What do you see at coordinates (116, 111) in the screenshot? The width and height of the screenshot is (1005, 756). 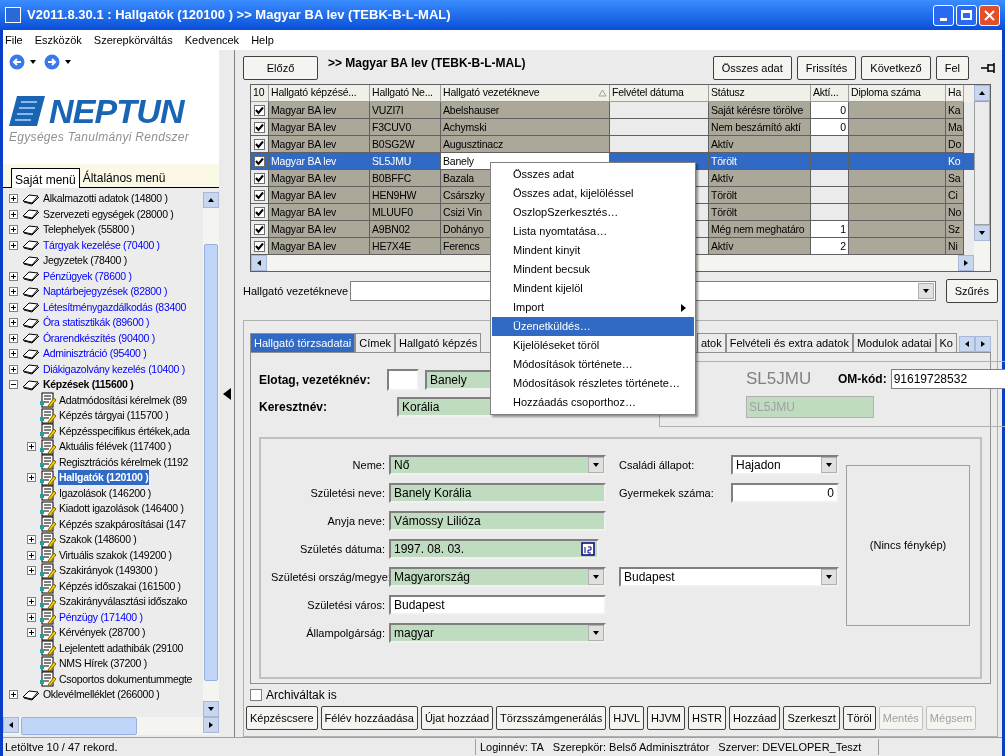 I see `logo-name: NEPTUN` at bounding box center [116, 111].